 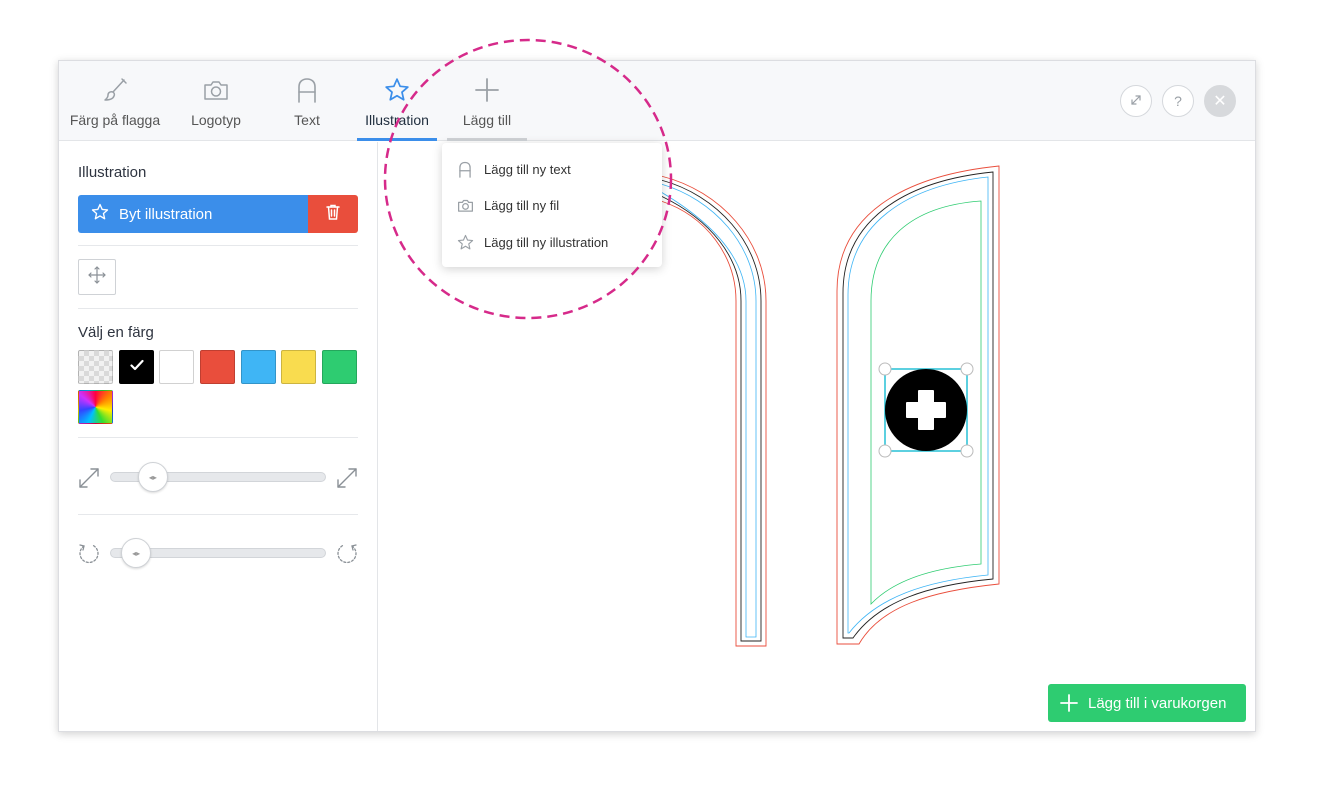 What do you see at coordinates (397, 139) in the screenshot?
I see `active-tab-indicator` at bounding box center [397, 139].